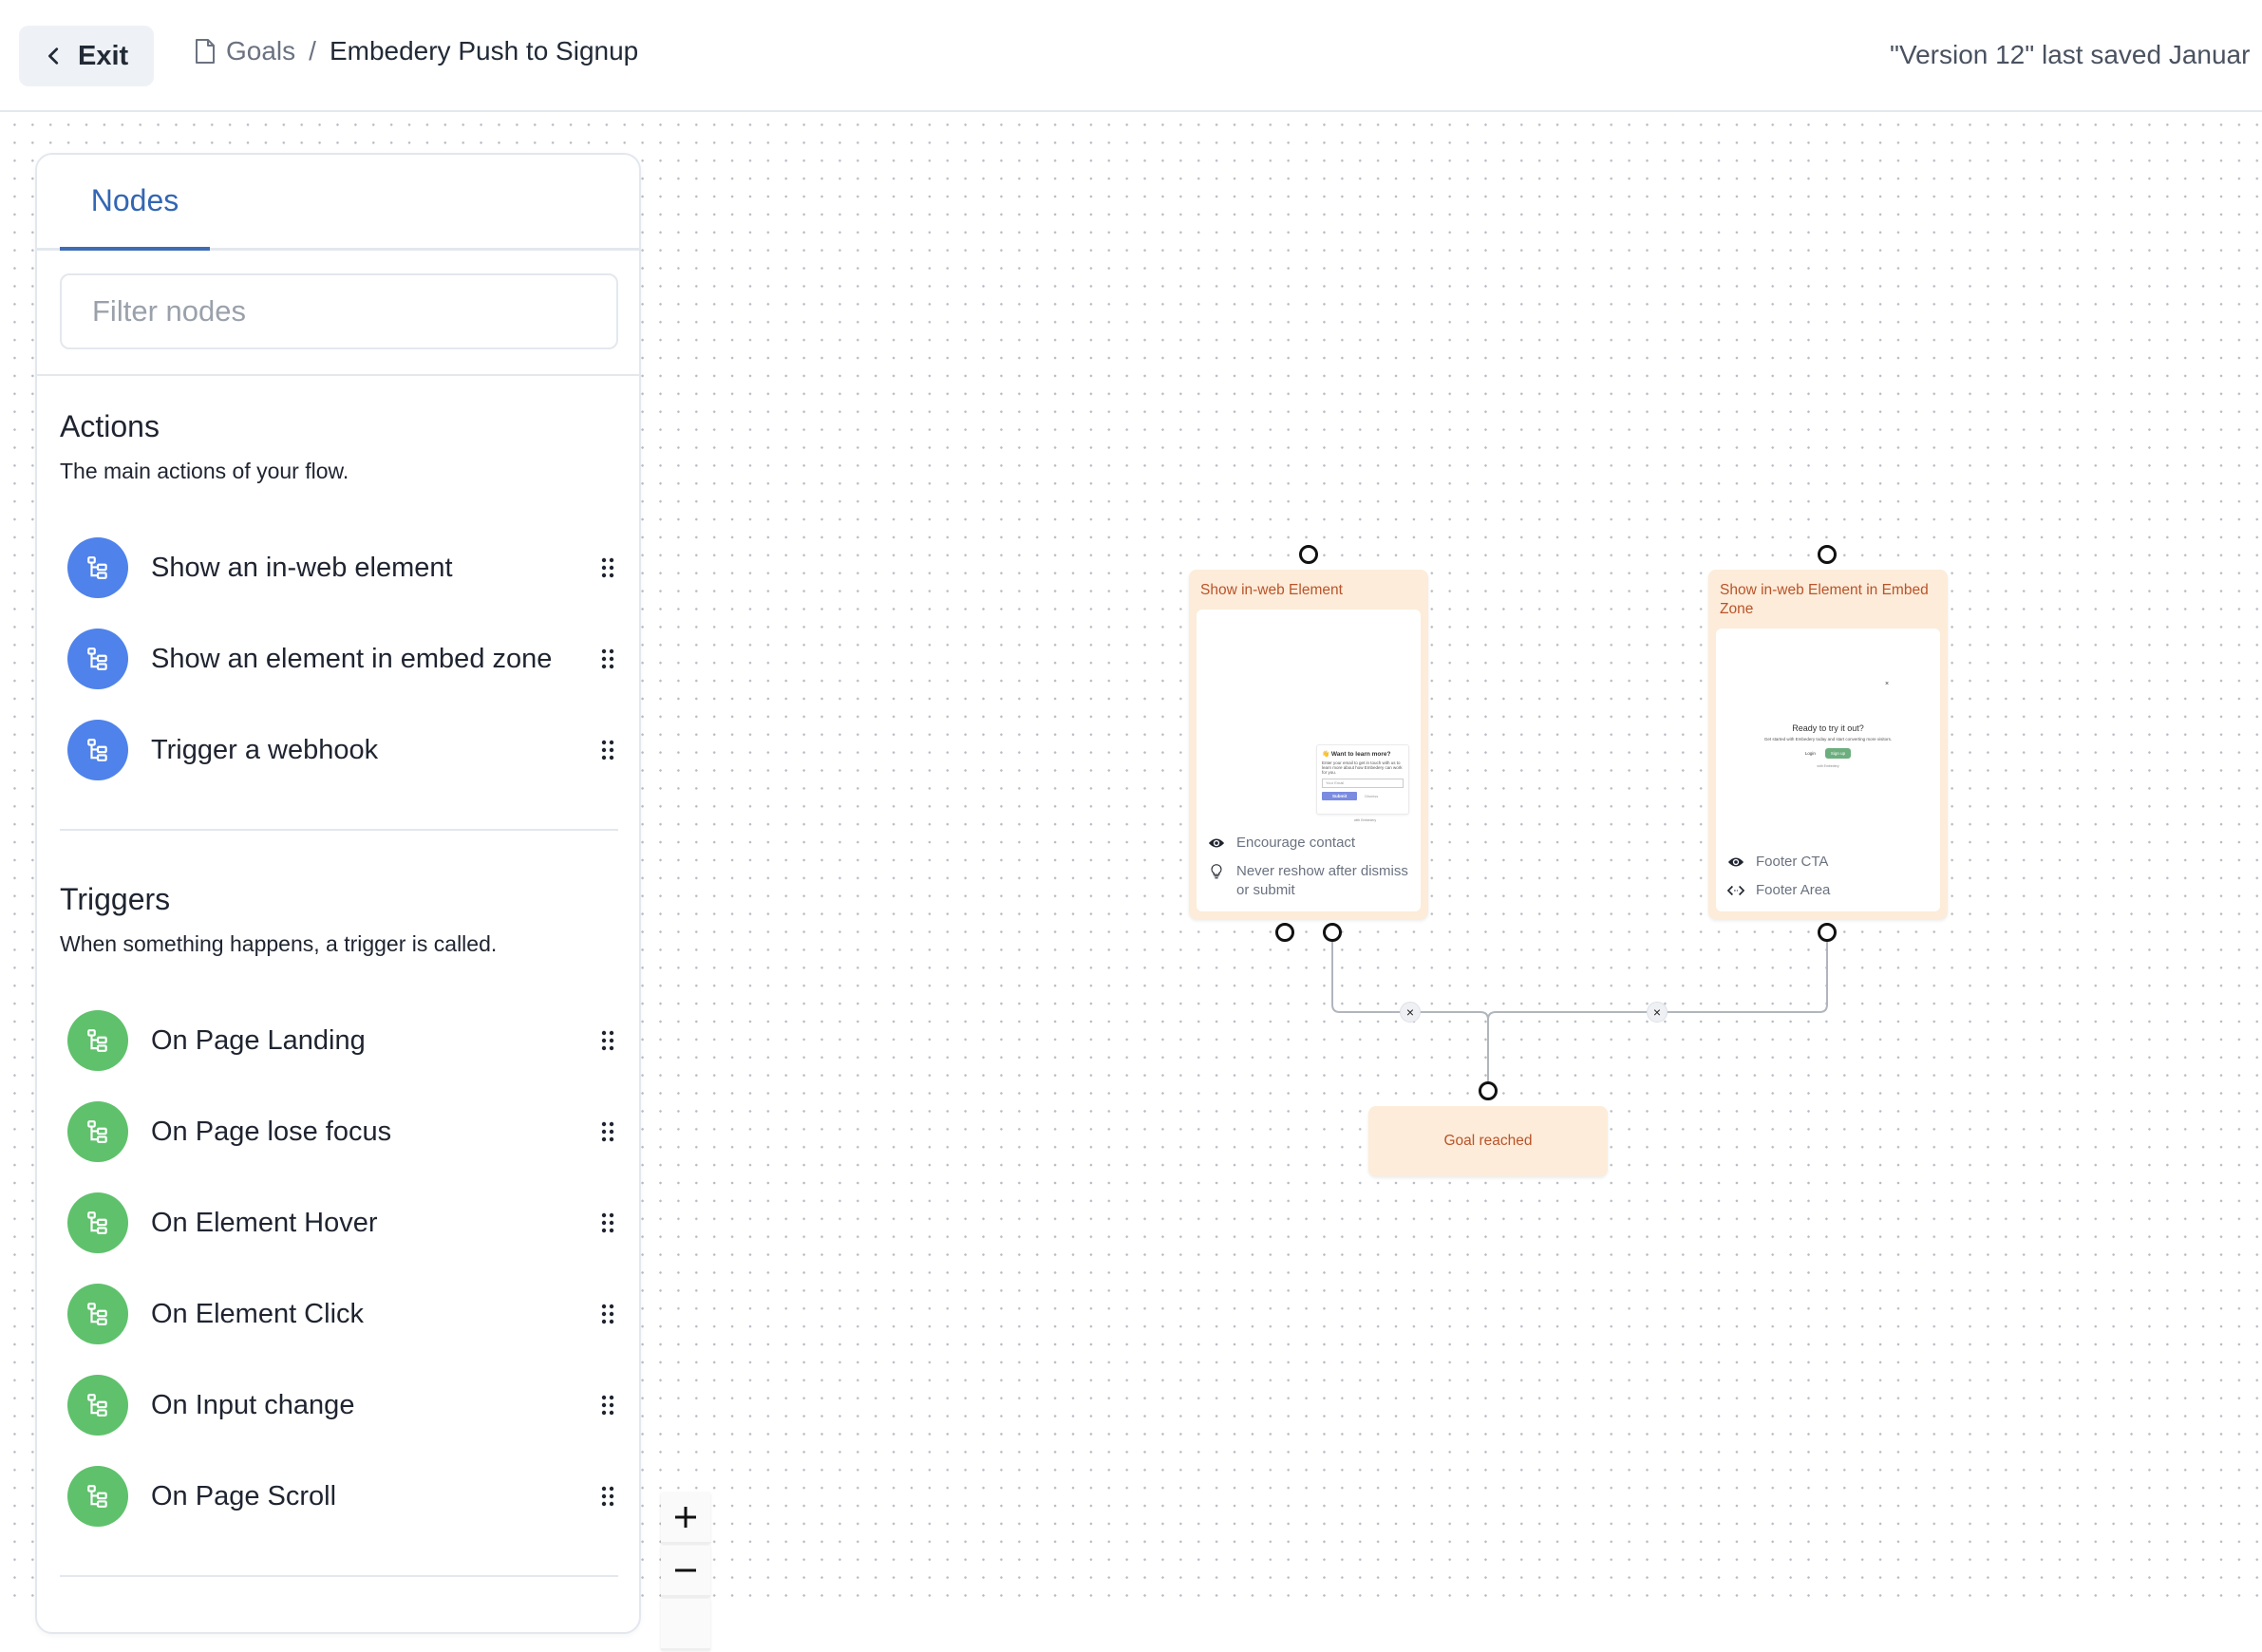  What do you see at coordinates (1216, 871) in the screenshot?
I see `lightbulb-icon` at bounding box center [1216, 871].